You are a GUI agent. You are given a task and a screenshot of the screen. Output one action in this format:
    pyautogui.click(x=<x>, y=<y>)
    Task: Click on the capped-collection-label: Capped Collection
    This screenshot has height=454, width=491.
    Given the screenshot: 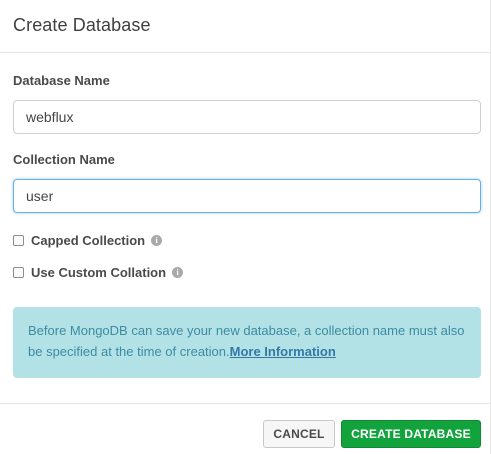 What is the action you would take?
    pyautogui.click(x=88, y=240)
    